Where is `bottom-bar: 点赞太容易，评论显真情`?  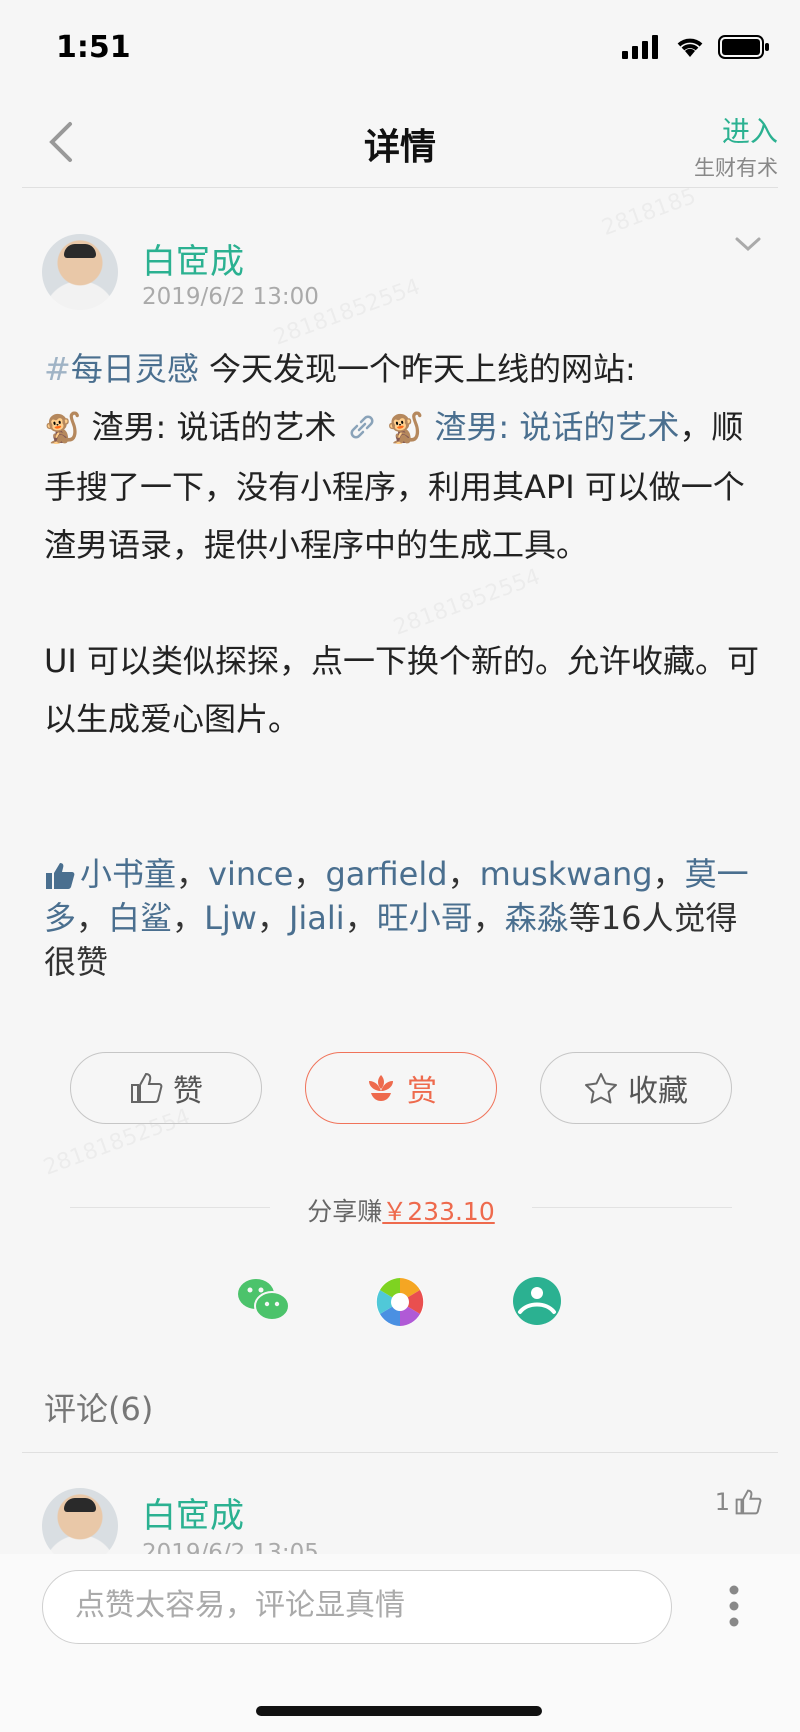
bottom-bar: 点赞太容易，评论显真情 is located at coordinates (400, 1643).